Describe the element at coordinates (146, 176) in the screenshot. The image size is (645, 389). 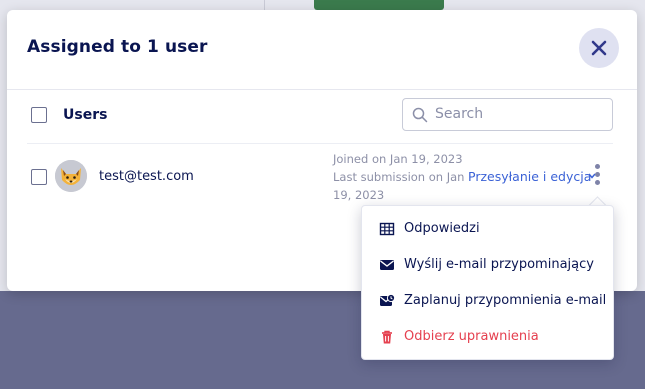
I see `user-email: test@test.com` at that location.